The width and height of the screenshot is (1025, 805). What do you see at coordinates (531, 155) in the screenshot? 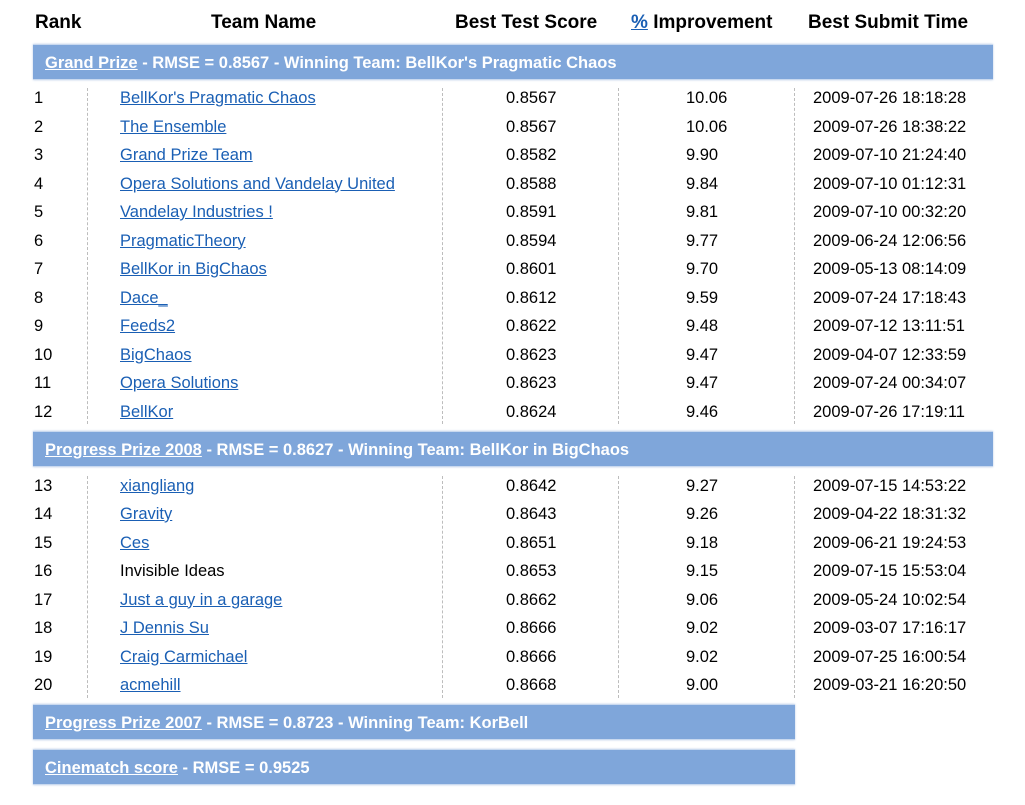
I see `score-cell: 0.8582` at bounding box center [531, 155].